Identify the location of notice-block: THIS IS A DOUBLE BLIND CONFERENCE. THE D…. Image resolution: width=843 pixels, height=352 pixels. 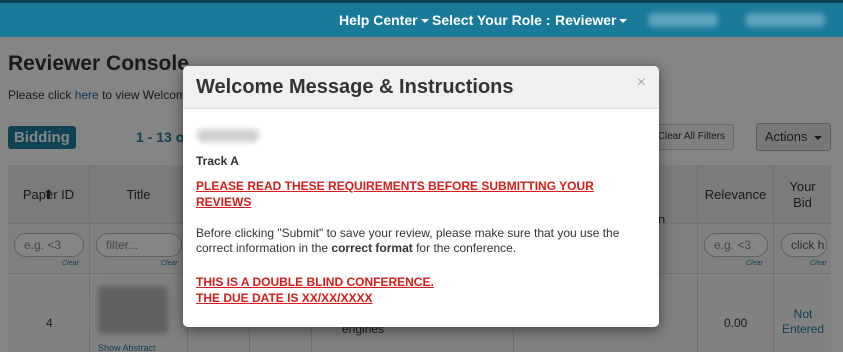
(416, 290).